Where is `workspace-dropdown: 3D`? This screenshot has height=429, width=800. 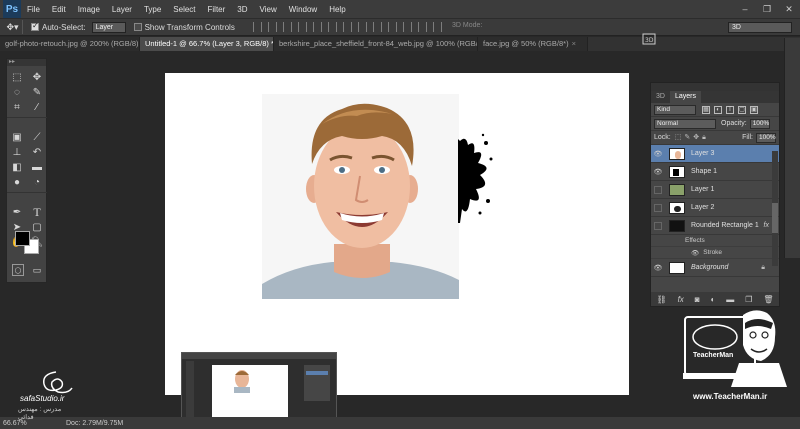 workspace-dropdown: 3D is located at coordinates (760, 27).